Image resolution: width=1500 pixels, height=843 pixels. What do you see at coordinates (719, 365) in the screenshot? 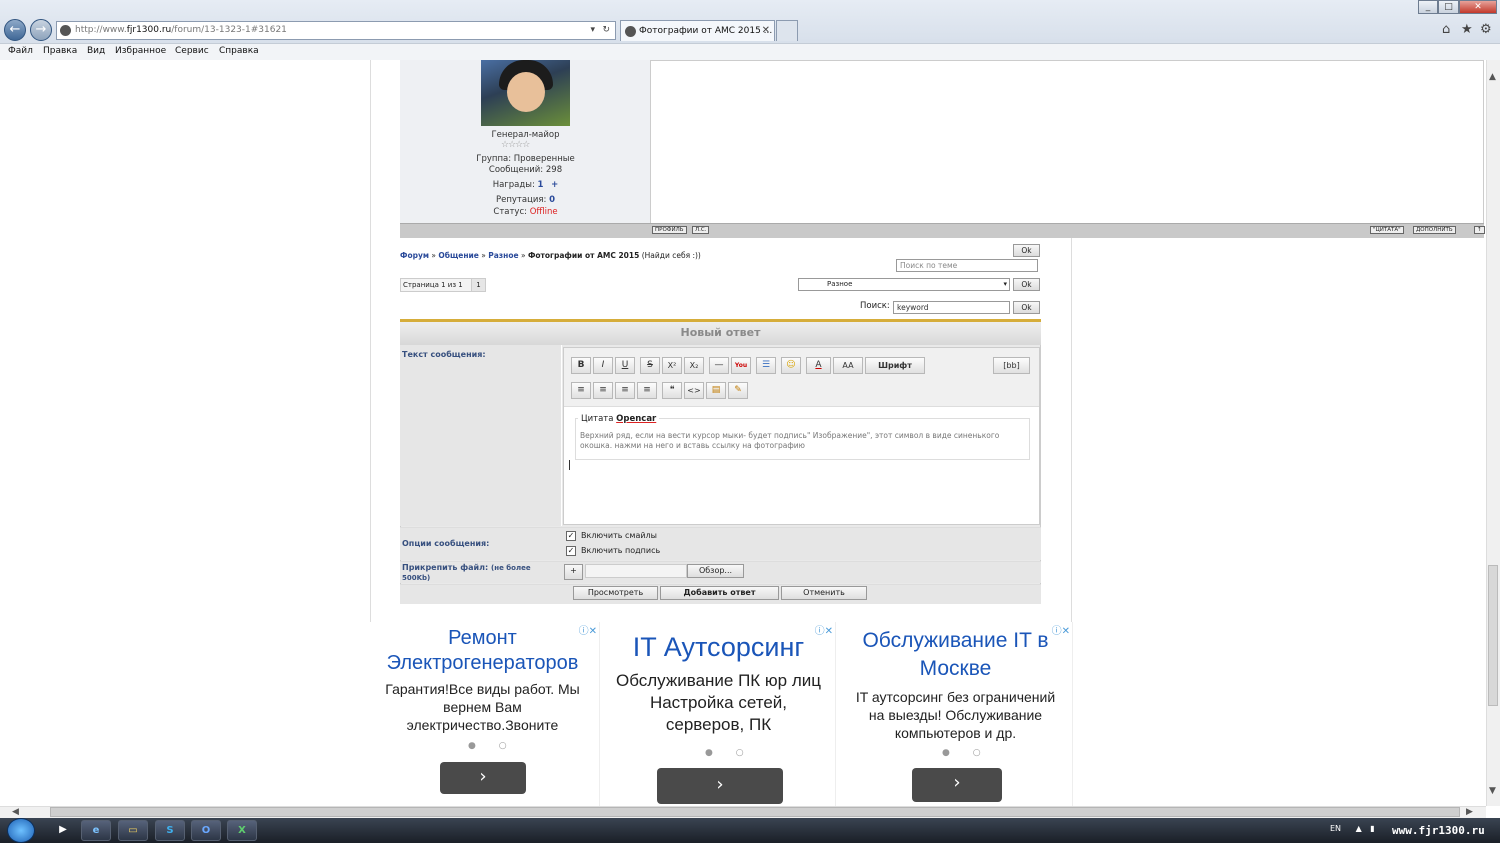
I see `hr-button: —` at bounding box center [719, 365].